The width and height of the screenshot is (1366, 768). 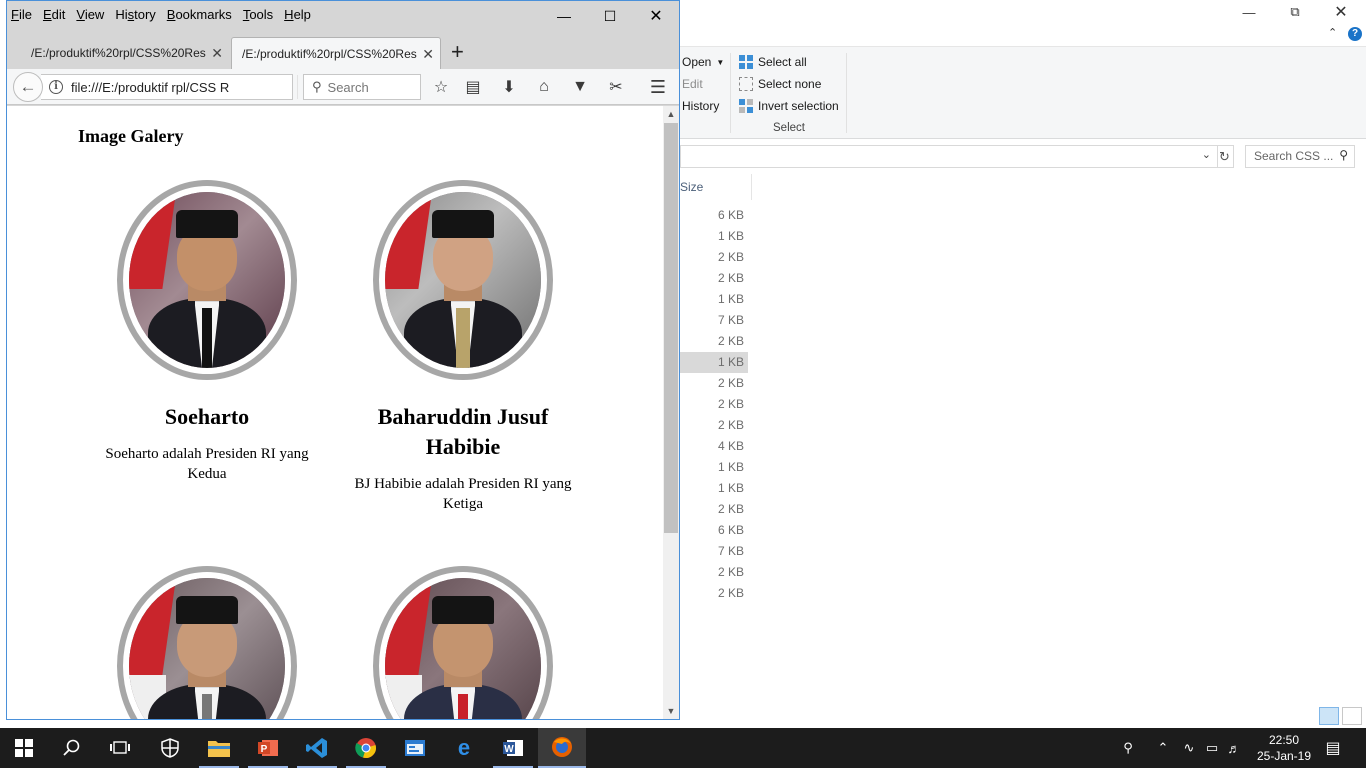 I want to click on select-none-button: Select none, so click(x=780, y=84).